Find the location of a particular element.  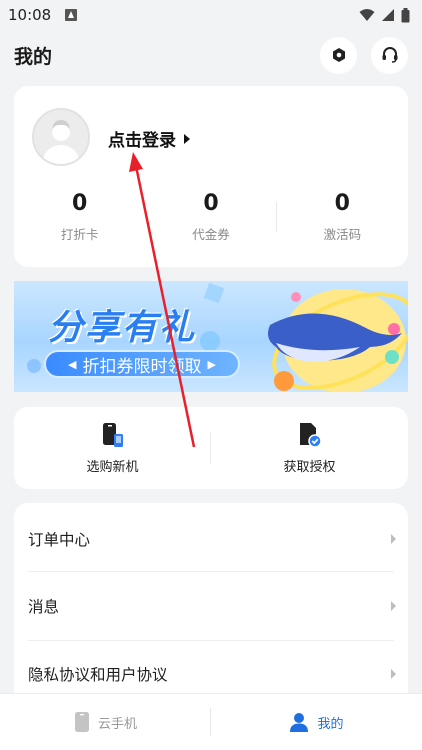

stat-label: 打折卡 is located at coordinates (79, 234).